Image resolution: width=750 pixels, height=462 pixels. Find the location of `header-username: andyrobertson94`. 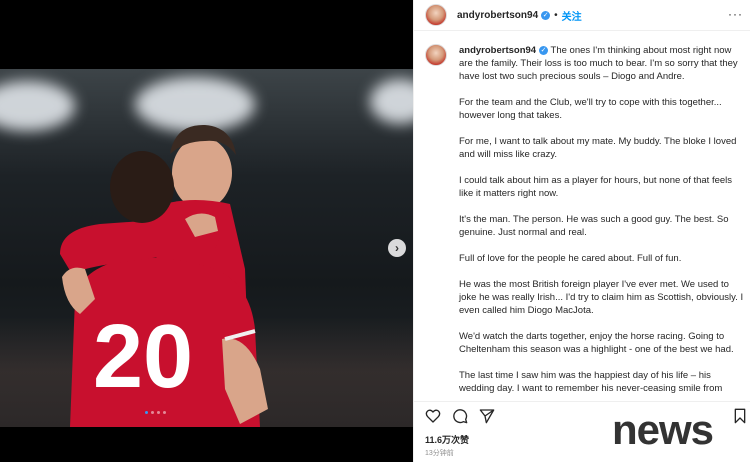

header-username: andyrobertson94 is located at coordinates (497, 15).